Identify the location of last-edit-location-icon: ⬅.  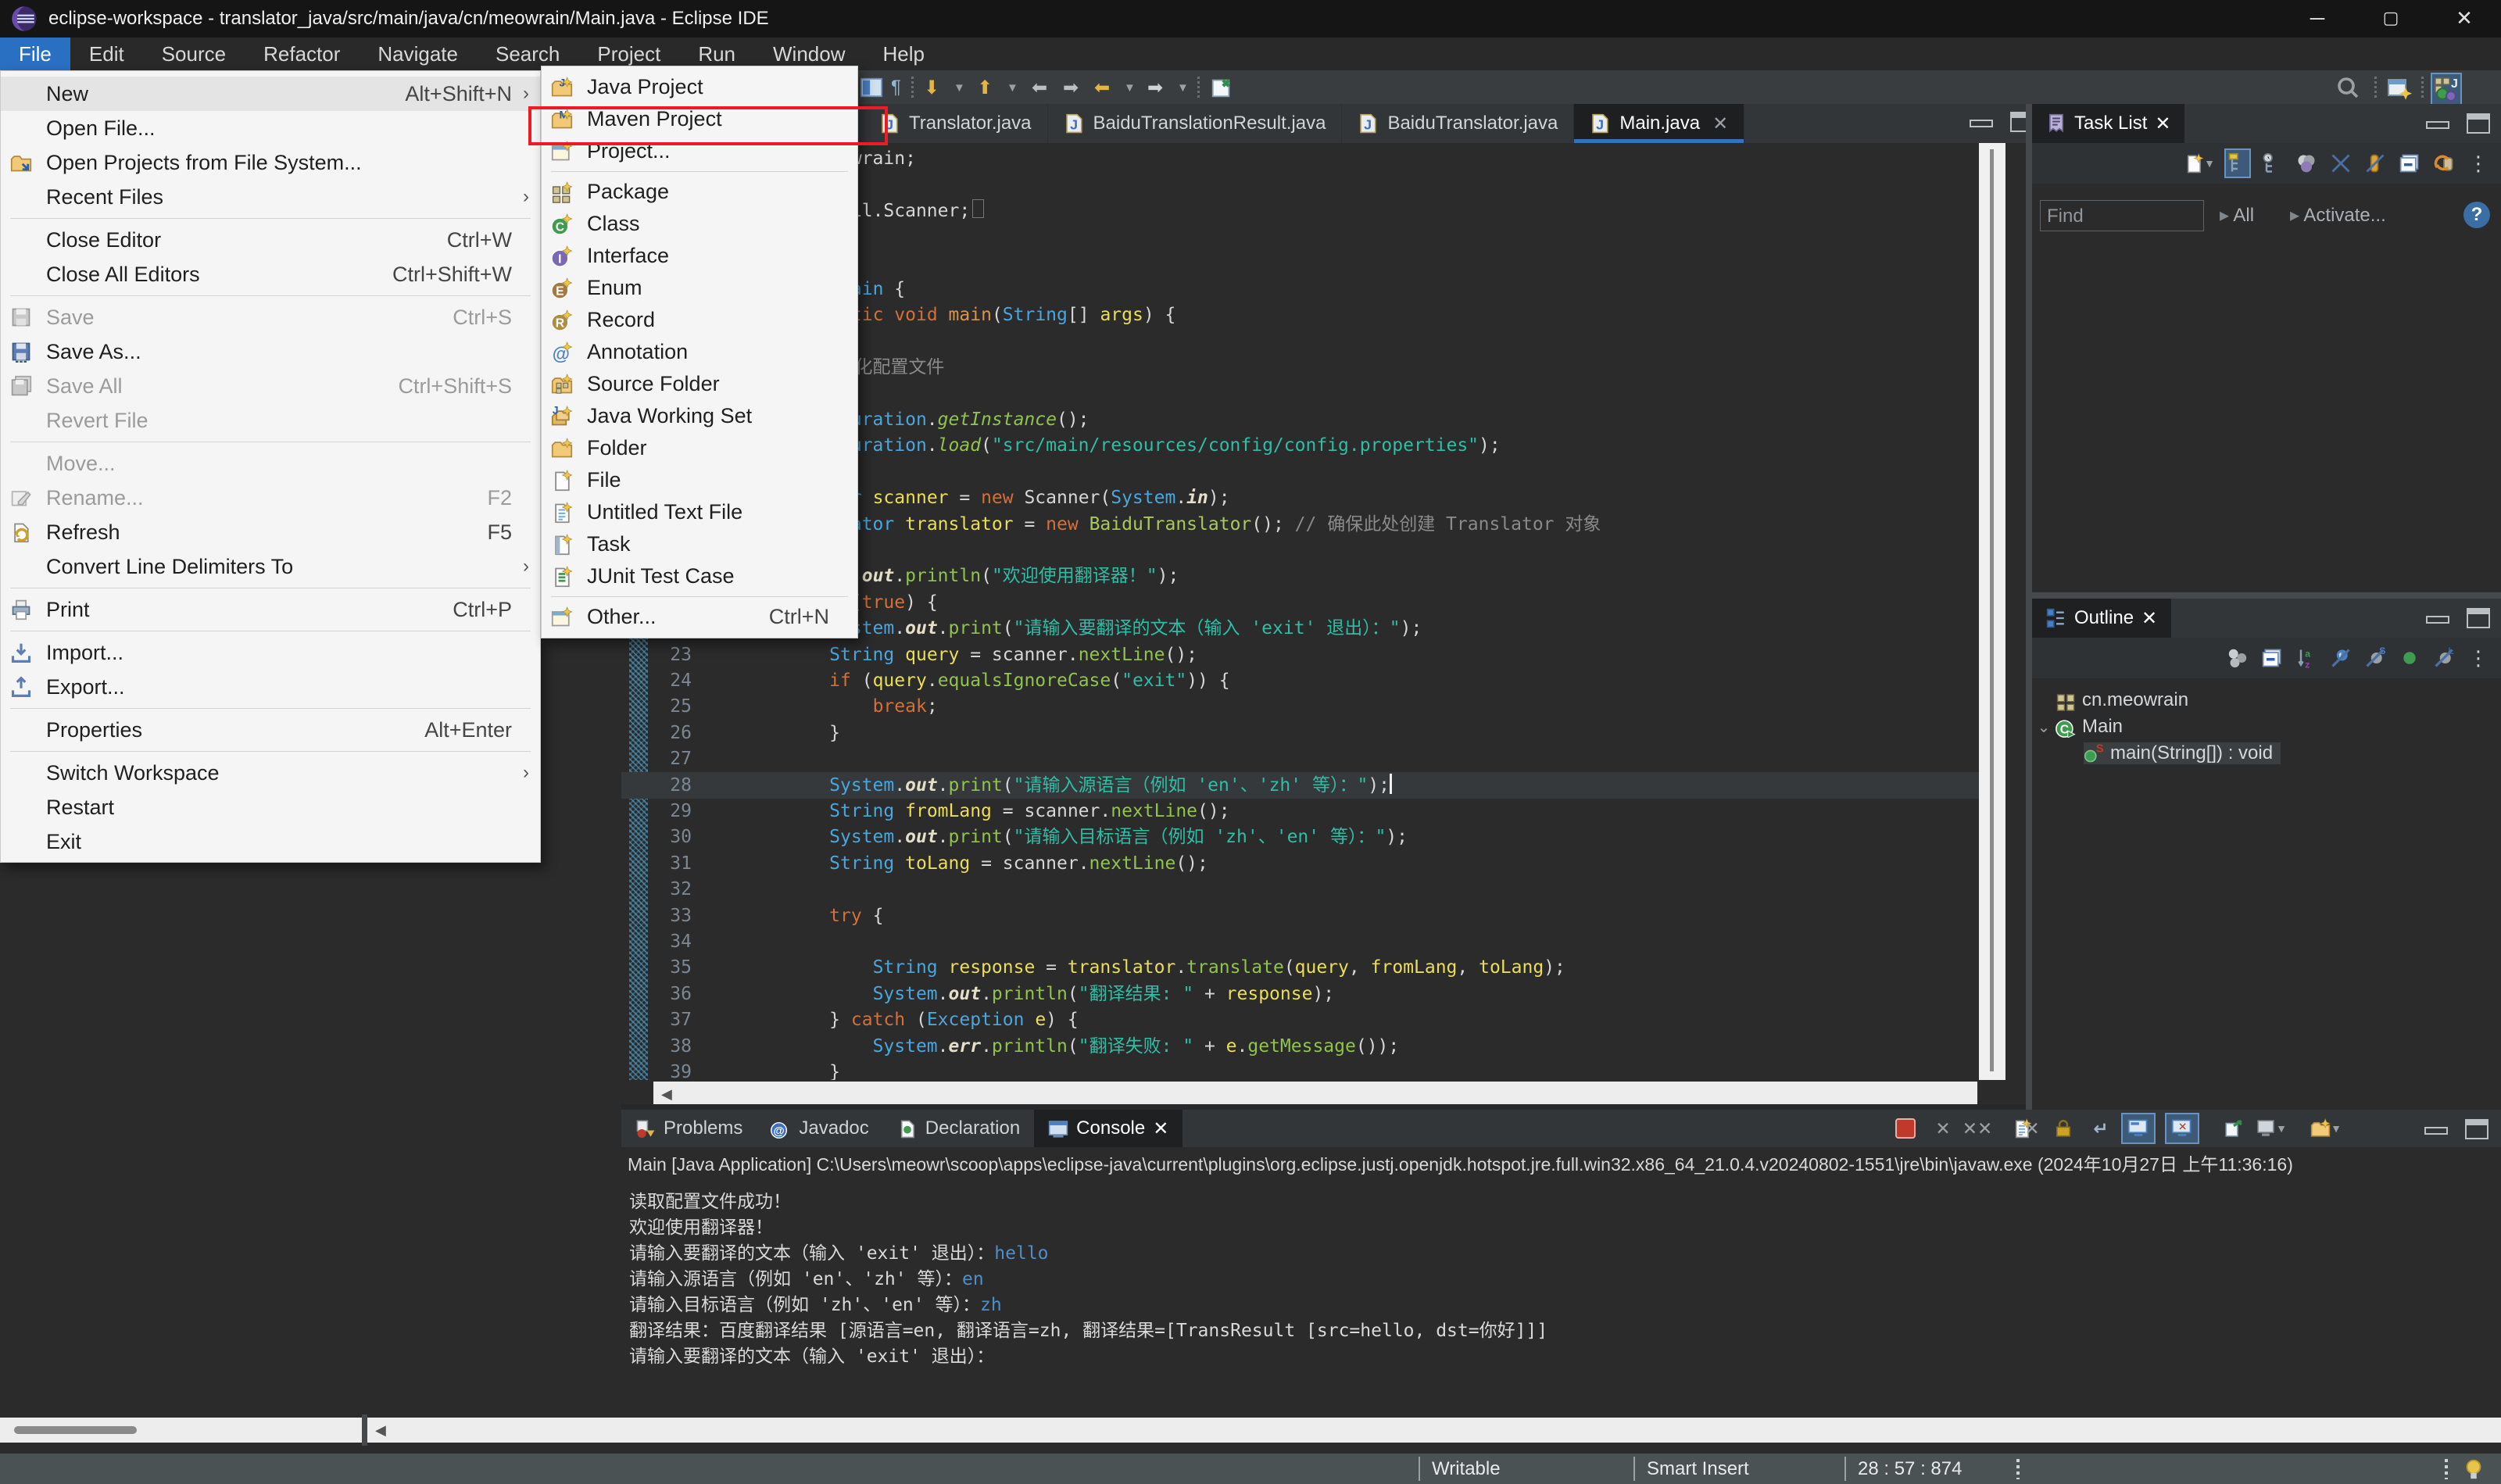
(1102, 87).